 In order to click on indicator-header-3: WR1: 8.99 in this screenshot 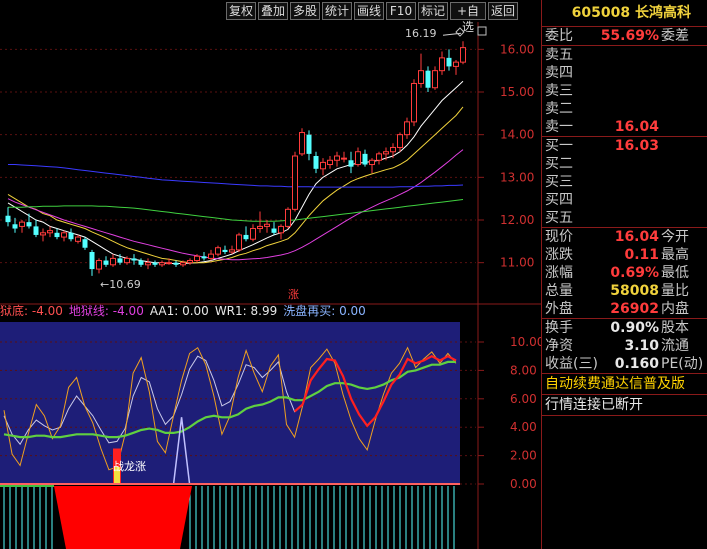, I will do `click(246, 311)`.